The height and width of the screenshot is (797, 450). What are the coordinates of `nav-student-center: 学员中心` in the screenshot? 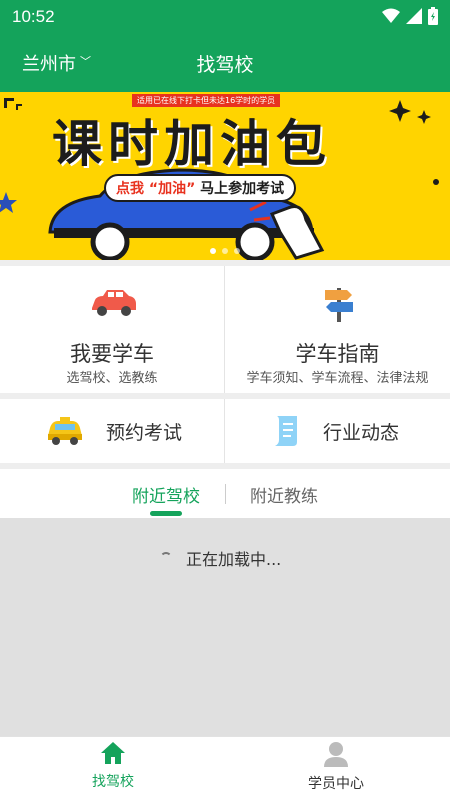 It's located at (336, 767).